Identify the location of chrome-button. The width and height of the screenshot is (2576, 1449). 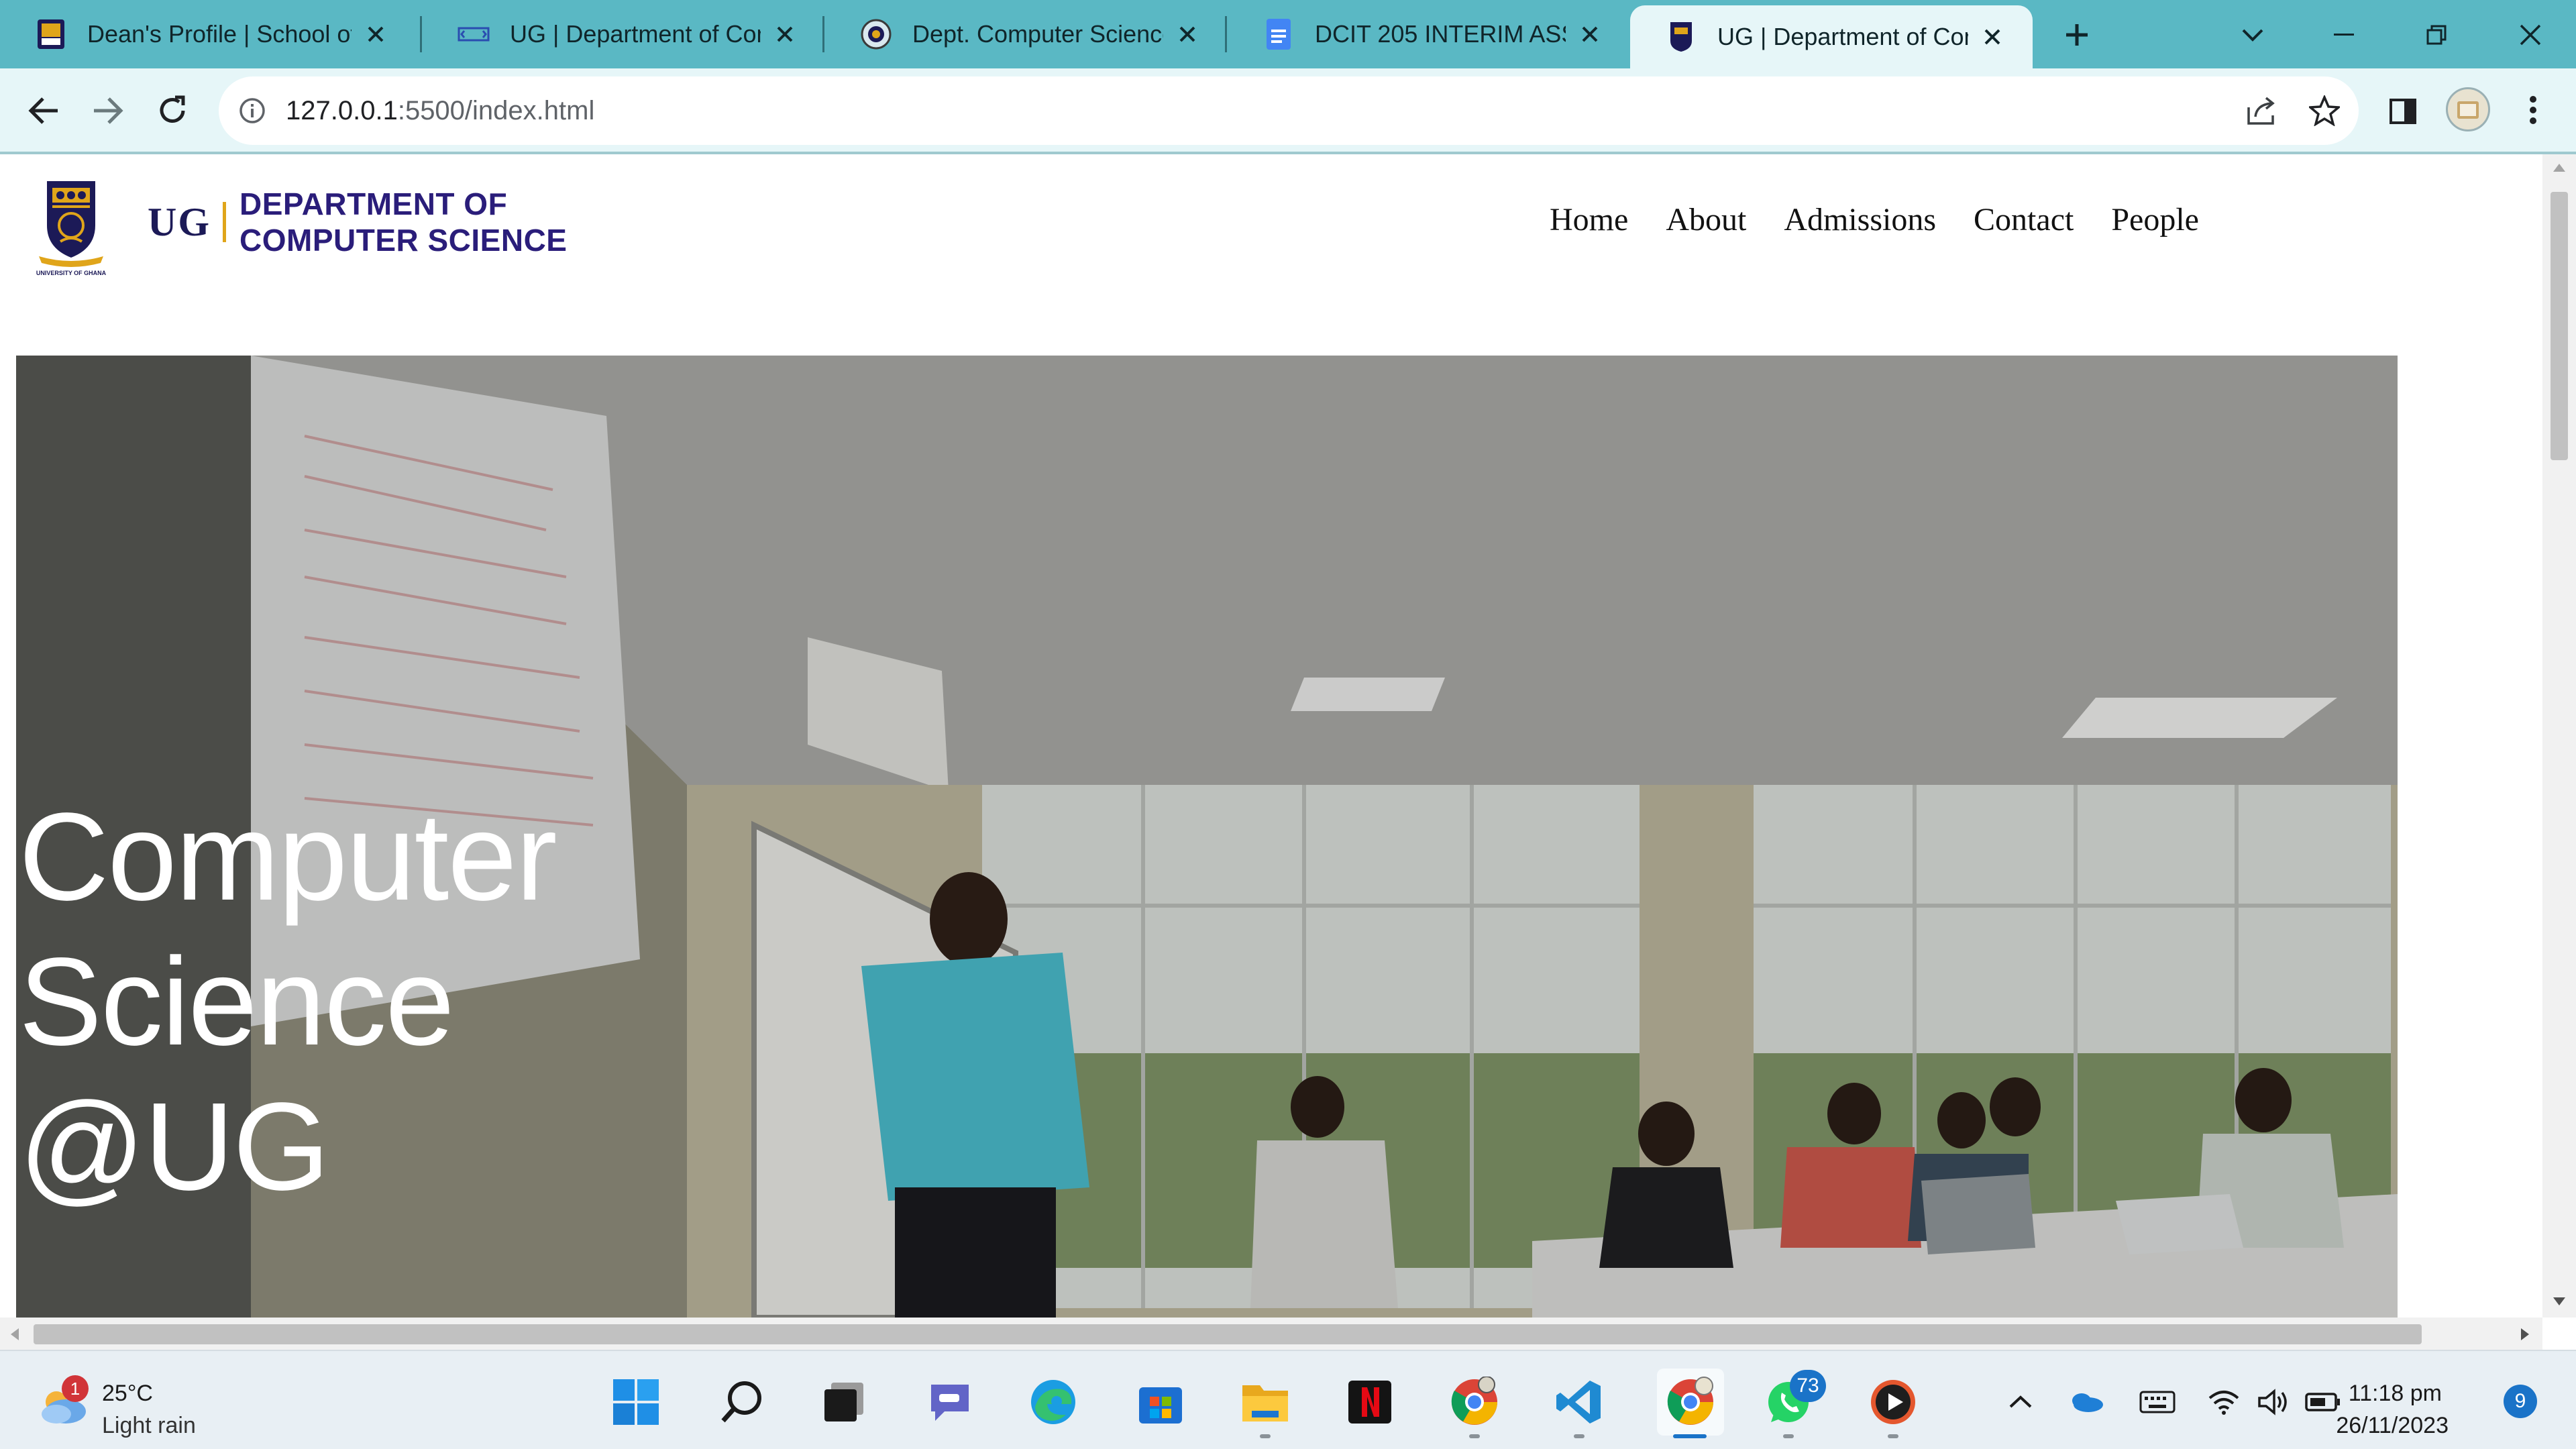
(1474, 1402).